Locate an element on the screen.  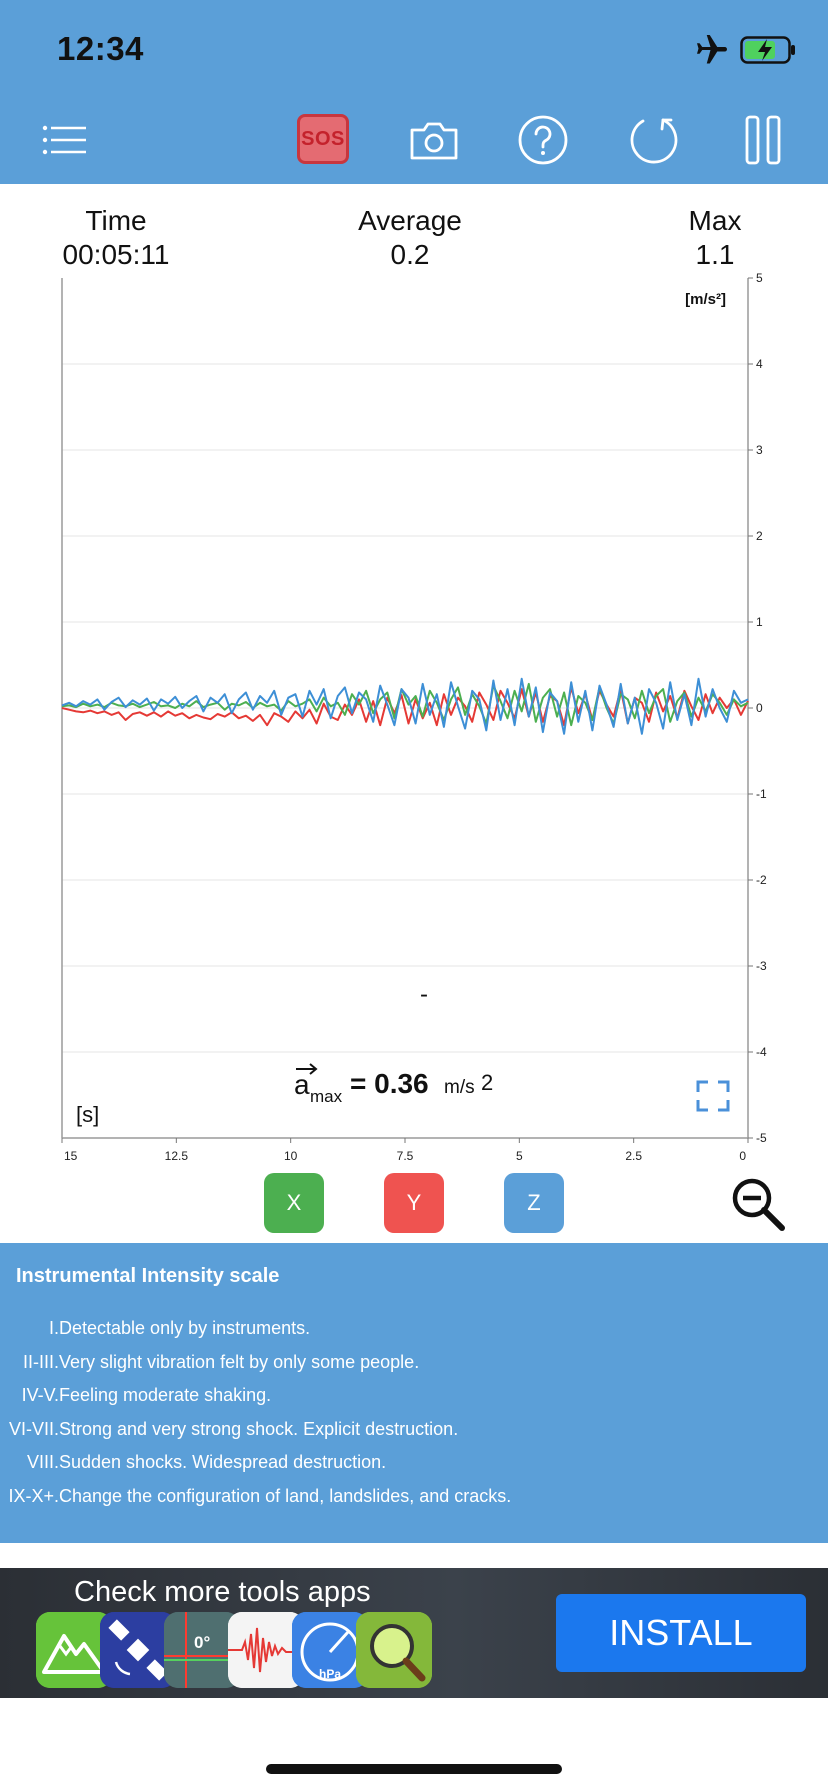
pause-button is located at coordinates (763, 140).